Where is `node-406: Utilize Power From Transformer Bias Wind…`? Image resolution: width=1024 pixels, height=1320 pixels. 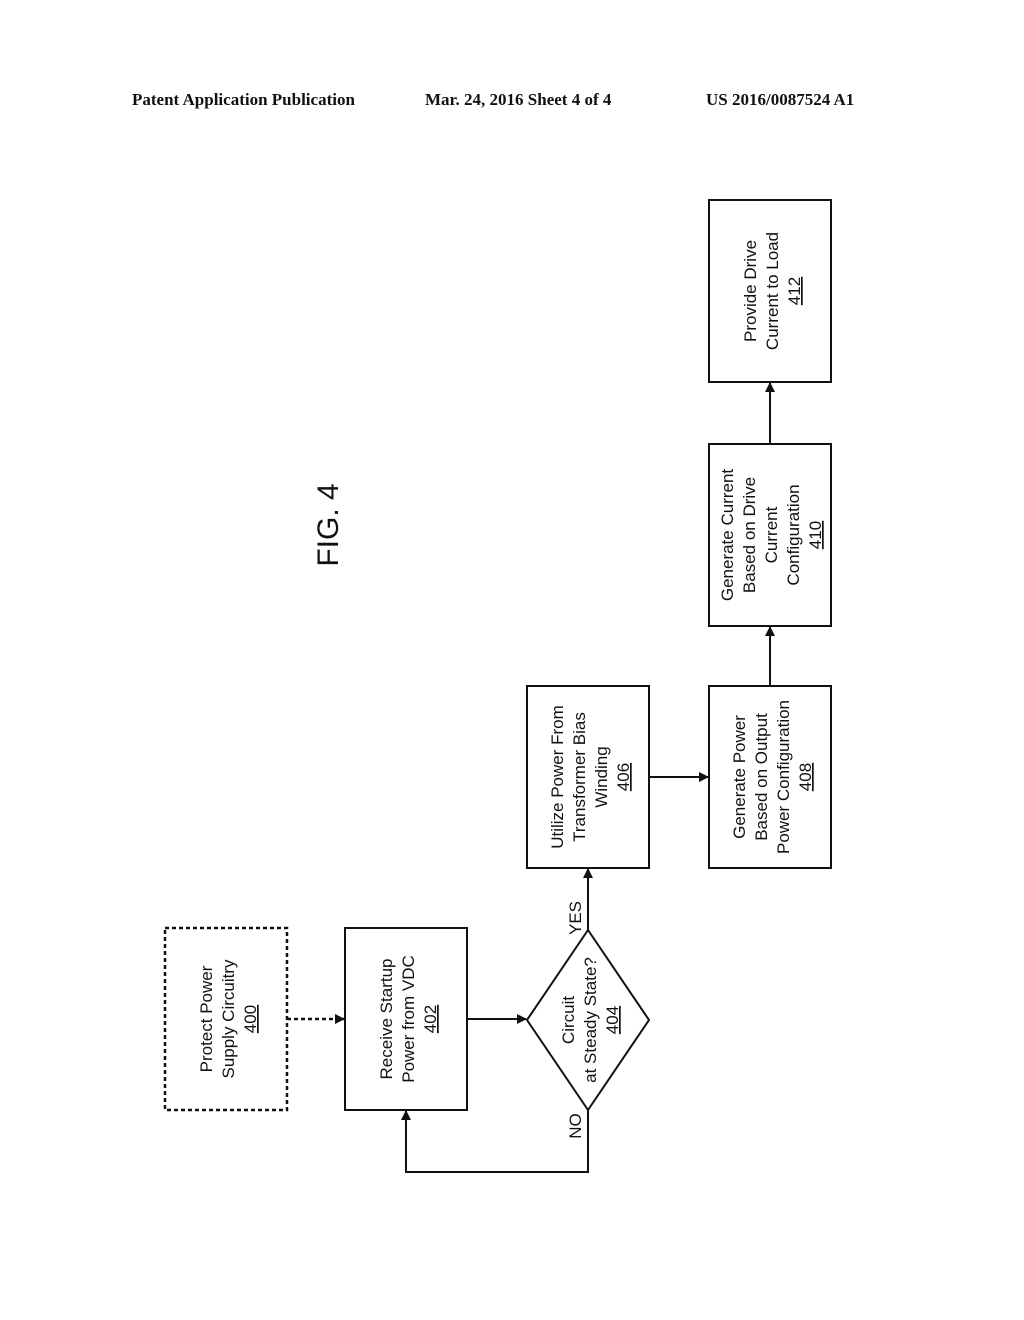
node-406: Utilize Power From Transformer Bias Wind… is located at coordinates (588, 777).